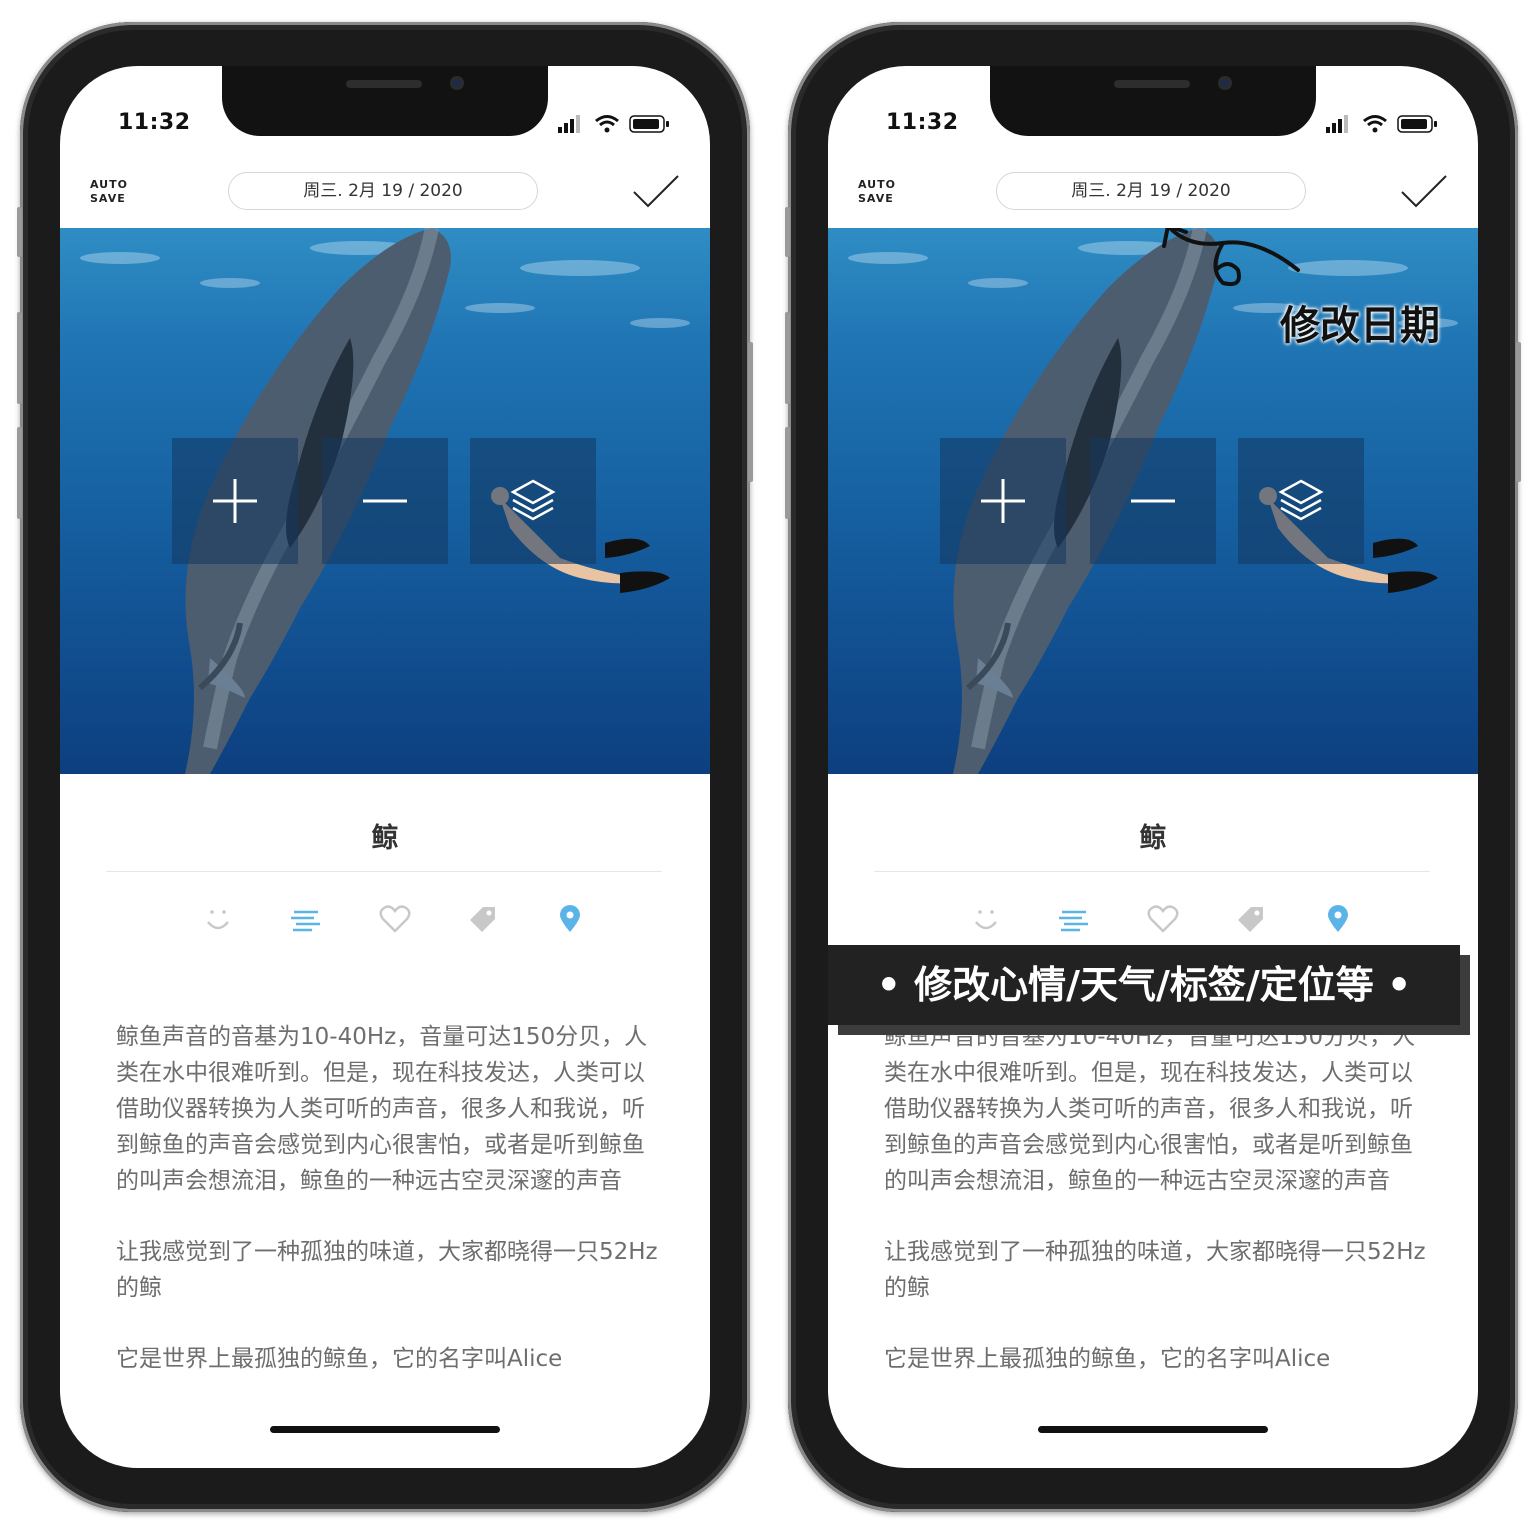 The image size is (1536, 1534). What do you see at coordinates (1360, 326) in the screenshot?
I see `annotation-date-hint: 修改日期` at bounding box center [1360, 326].